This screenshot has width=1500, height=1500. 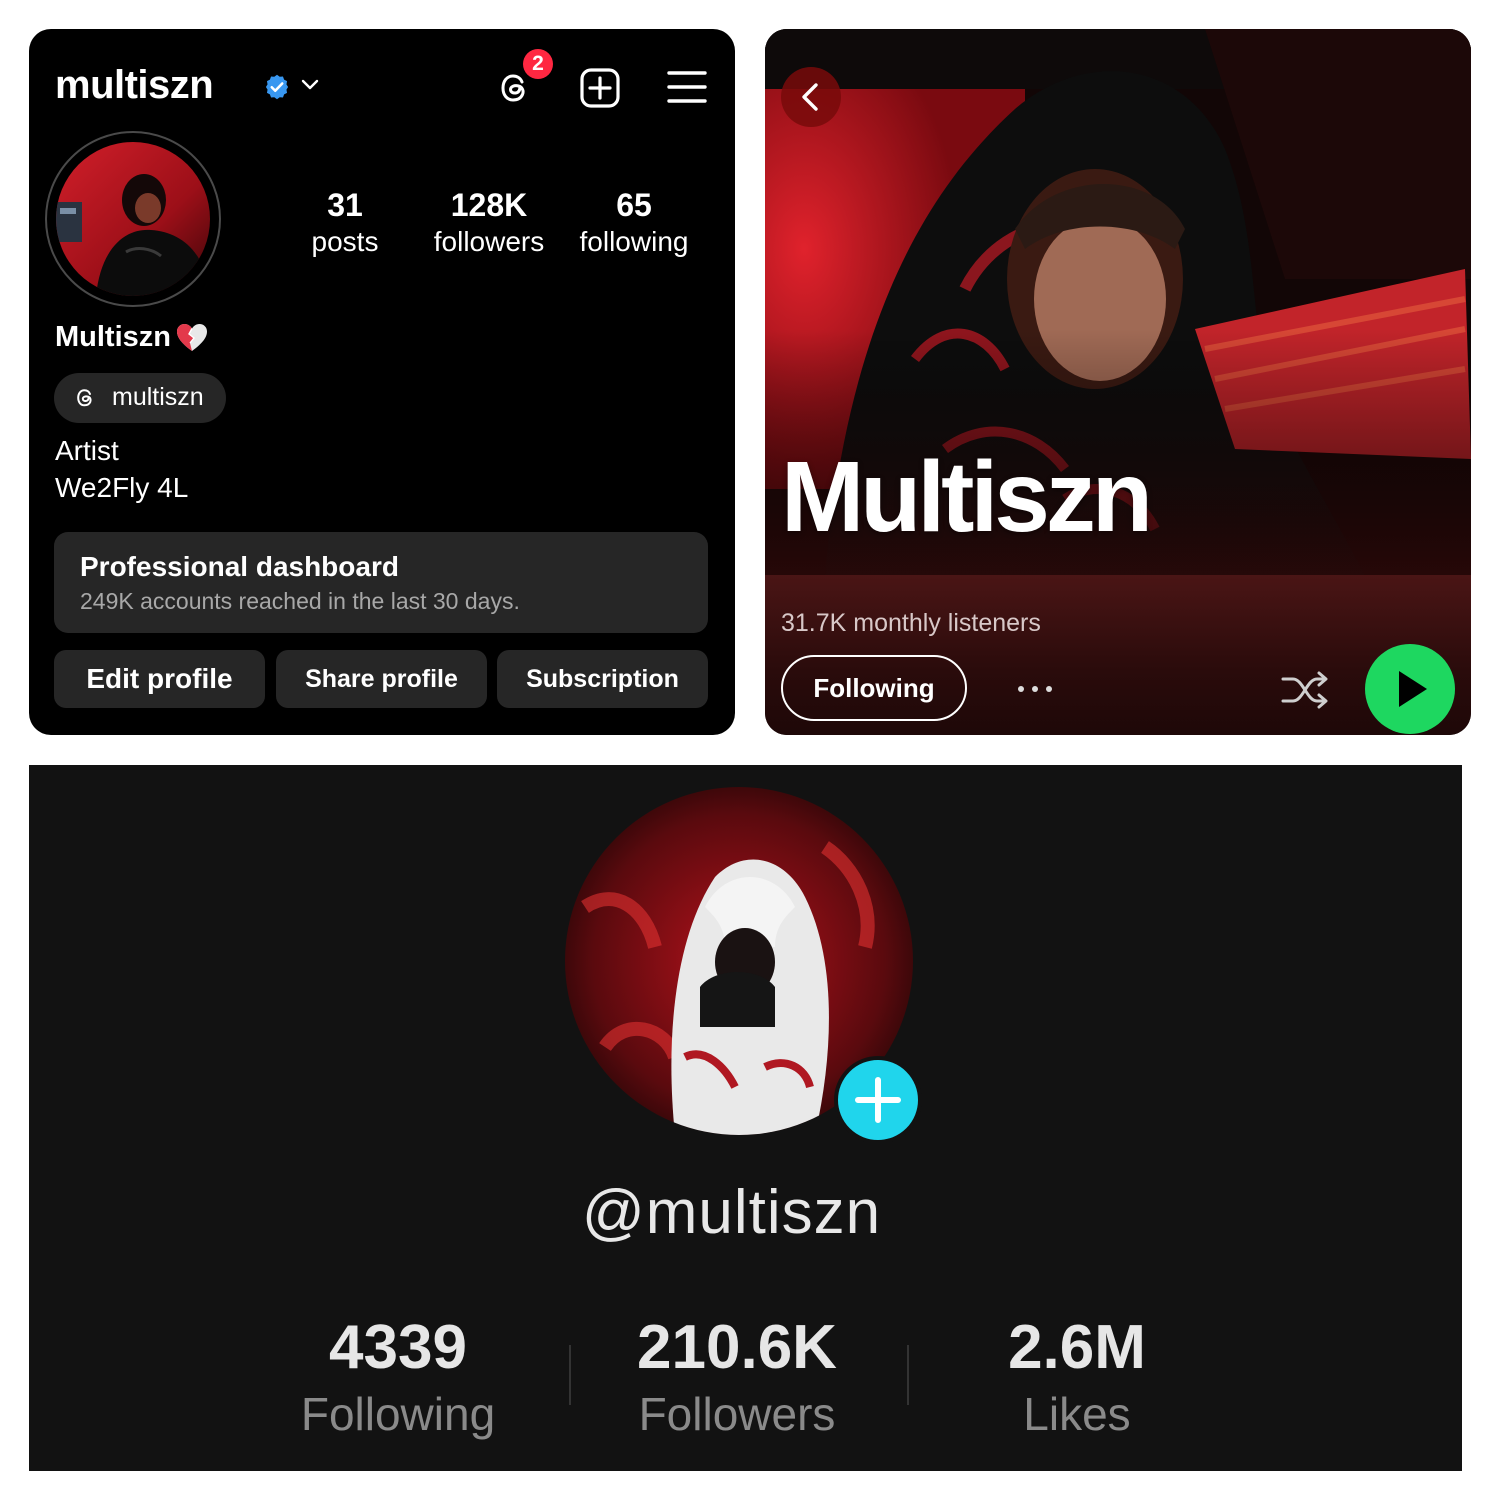 What do you see at coordinates (1413, 689) in the screenshot?
I see `play-icon` at bounding box center [1413, 689].